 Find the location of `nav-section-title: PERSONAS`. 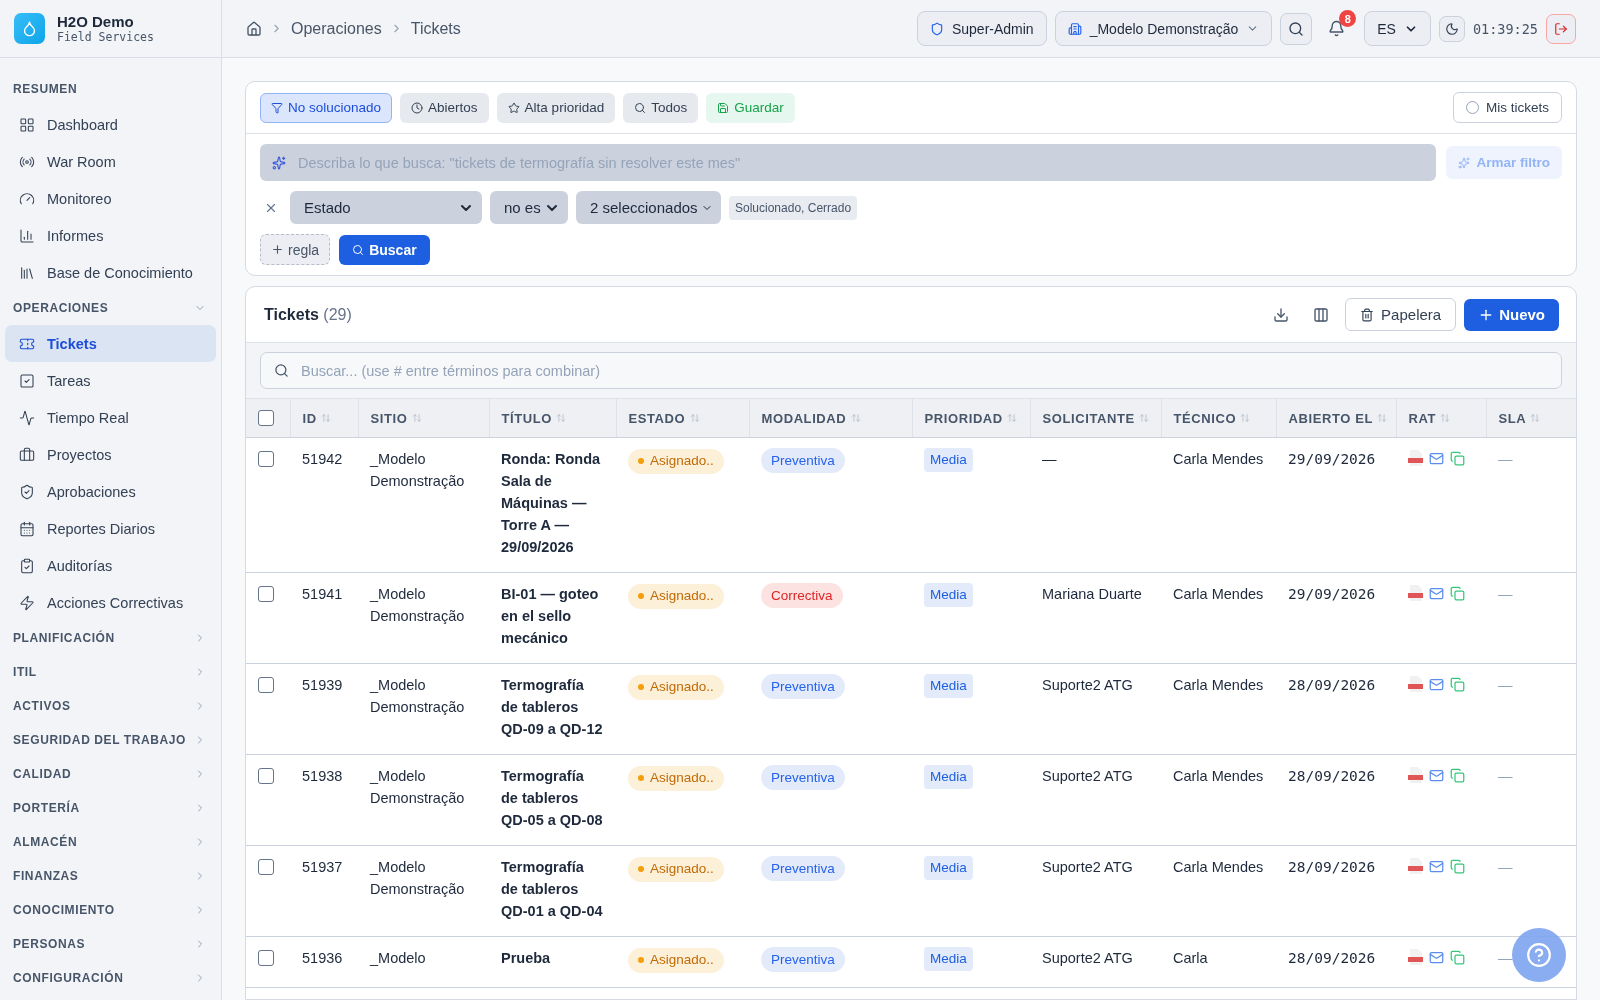

nav-section-title: PERSONAS is located at coordinates (49, 944).